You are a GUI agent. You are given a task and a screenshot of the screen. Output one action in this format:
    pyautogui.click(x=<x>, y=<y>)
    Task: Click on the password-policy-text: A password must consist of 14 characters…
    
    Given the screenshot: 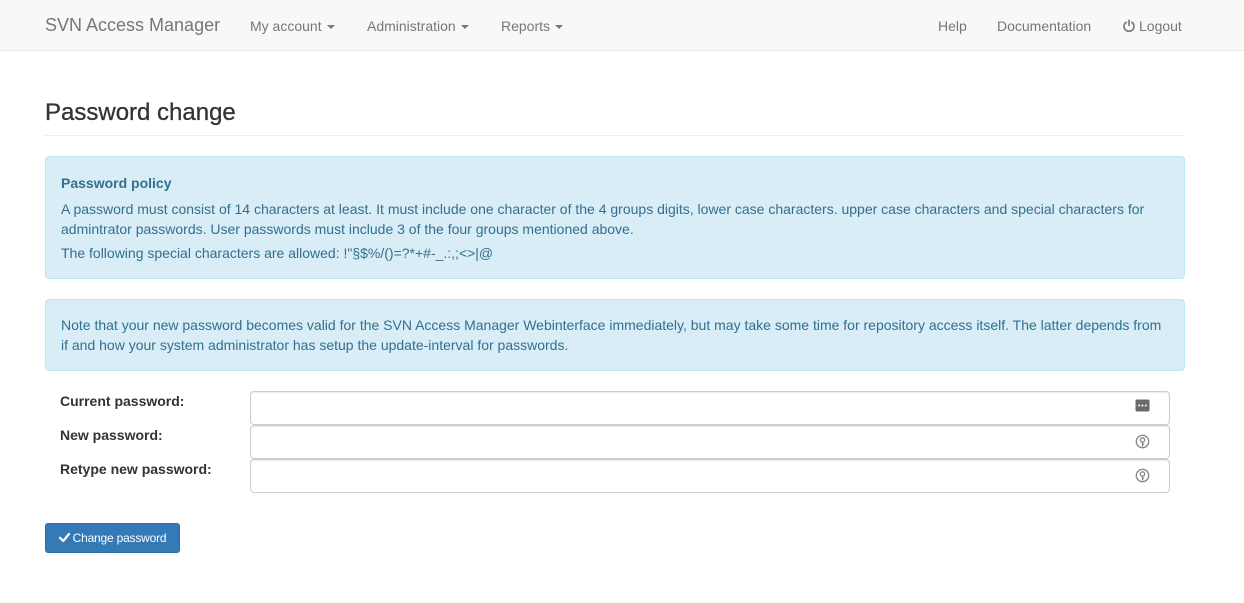 What is the action you would take?
    pyautogui.click(x=603, y=219)
    